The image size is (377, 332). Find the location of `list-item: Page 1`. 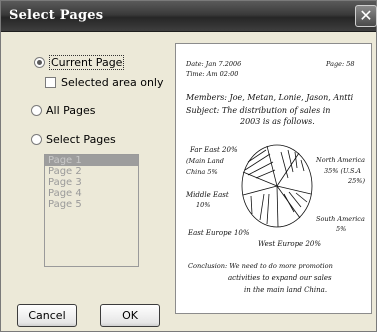

list-item: Page 1 is located at coordinates (91, 160).